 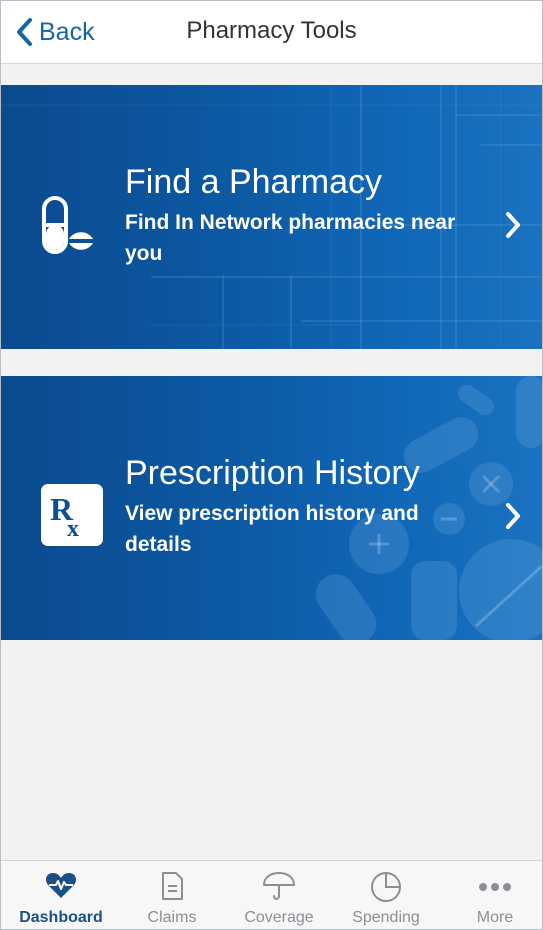 I want to click on umbrella-icon, so click(x=279, y=888).